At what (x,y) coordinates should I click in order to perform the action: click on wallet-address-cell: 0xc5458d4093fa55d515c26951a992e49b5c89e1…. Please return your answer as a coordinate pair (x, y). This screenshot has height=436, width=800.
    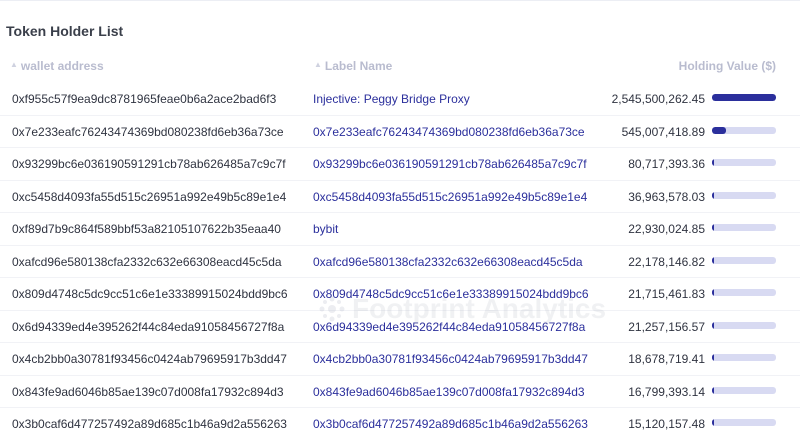
    Looking at the image, I should click on (149, 196).